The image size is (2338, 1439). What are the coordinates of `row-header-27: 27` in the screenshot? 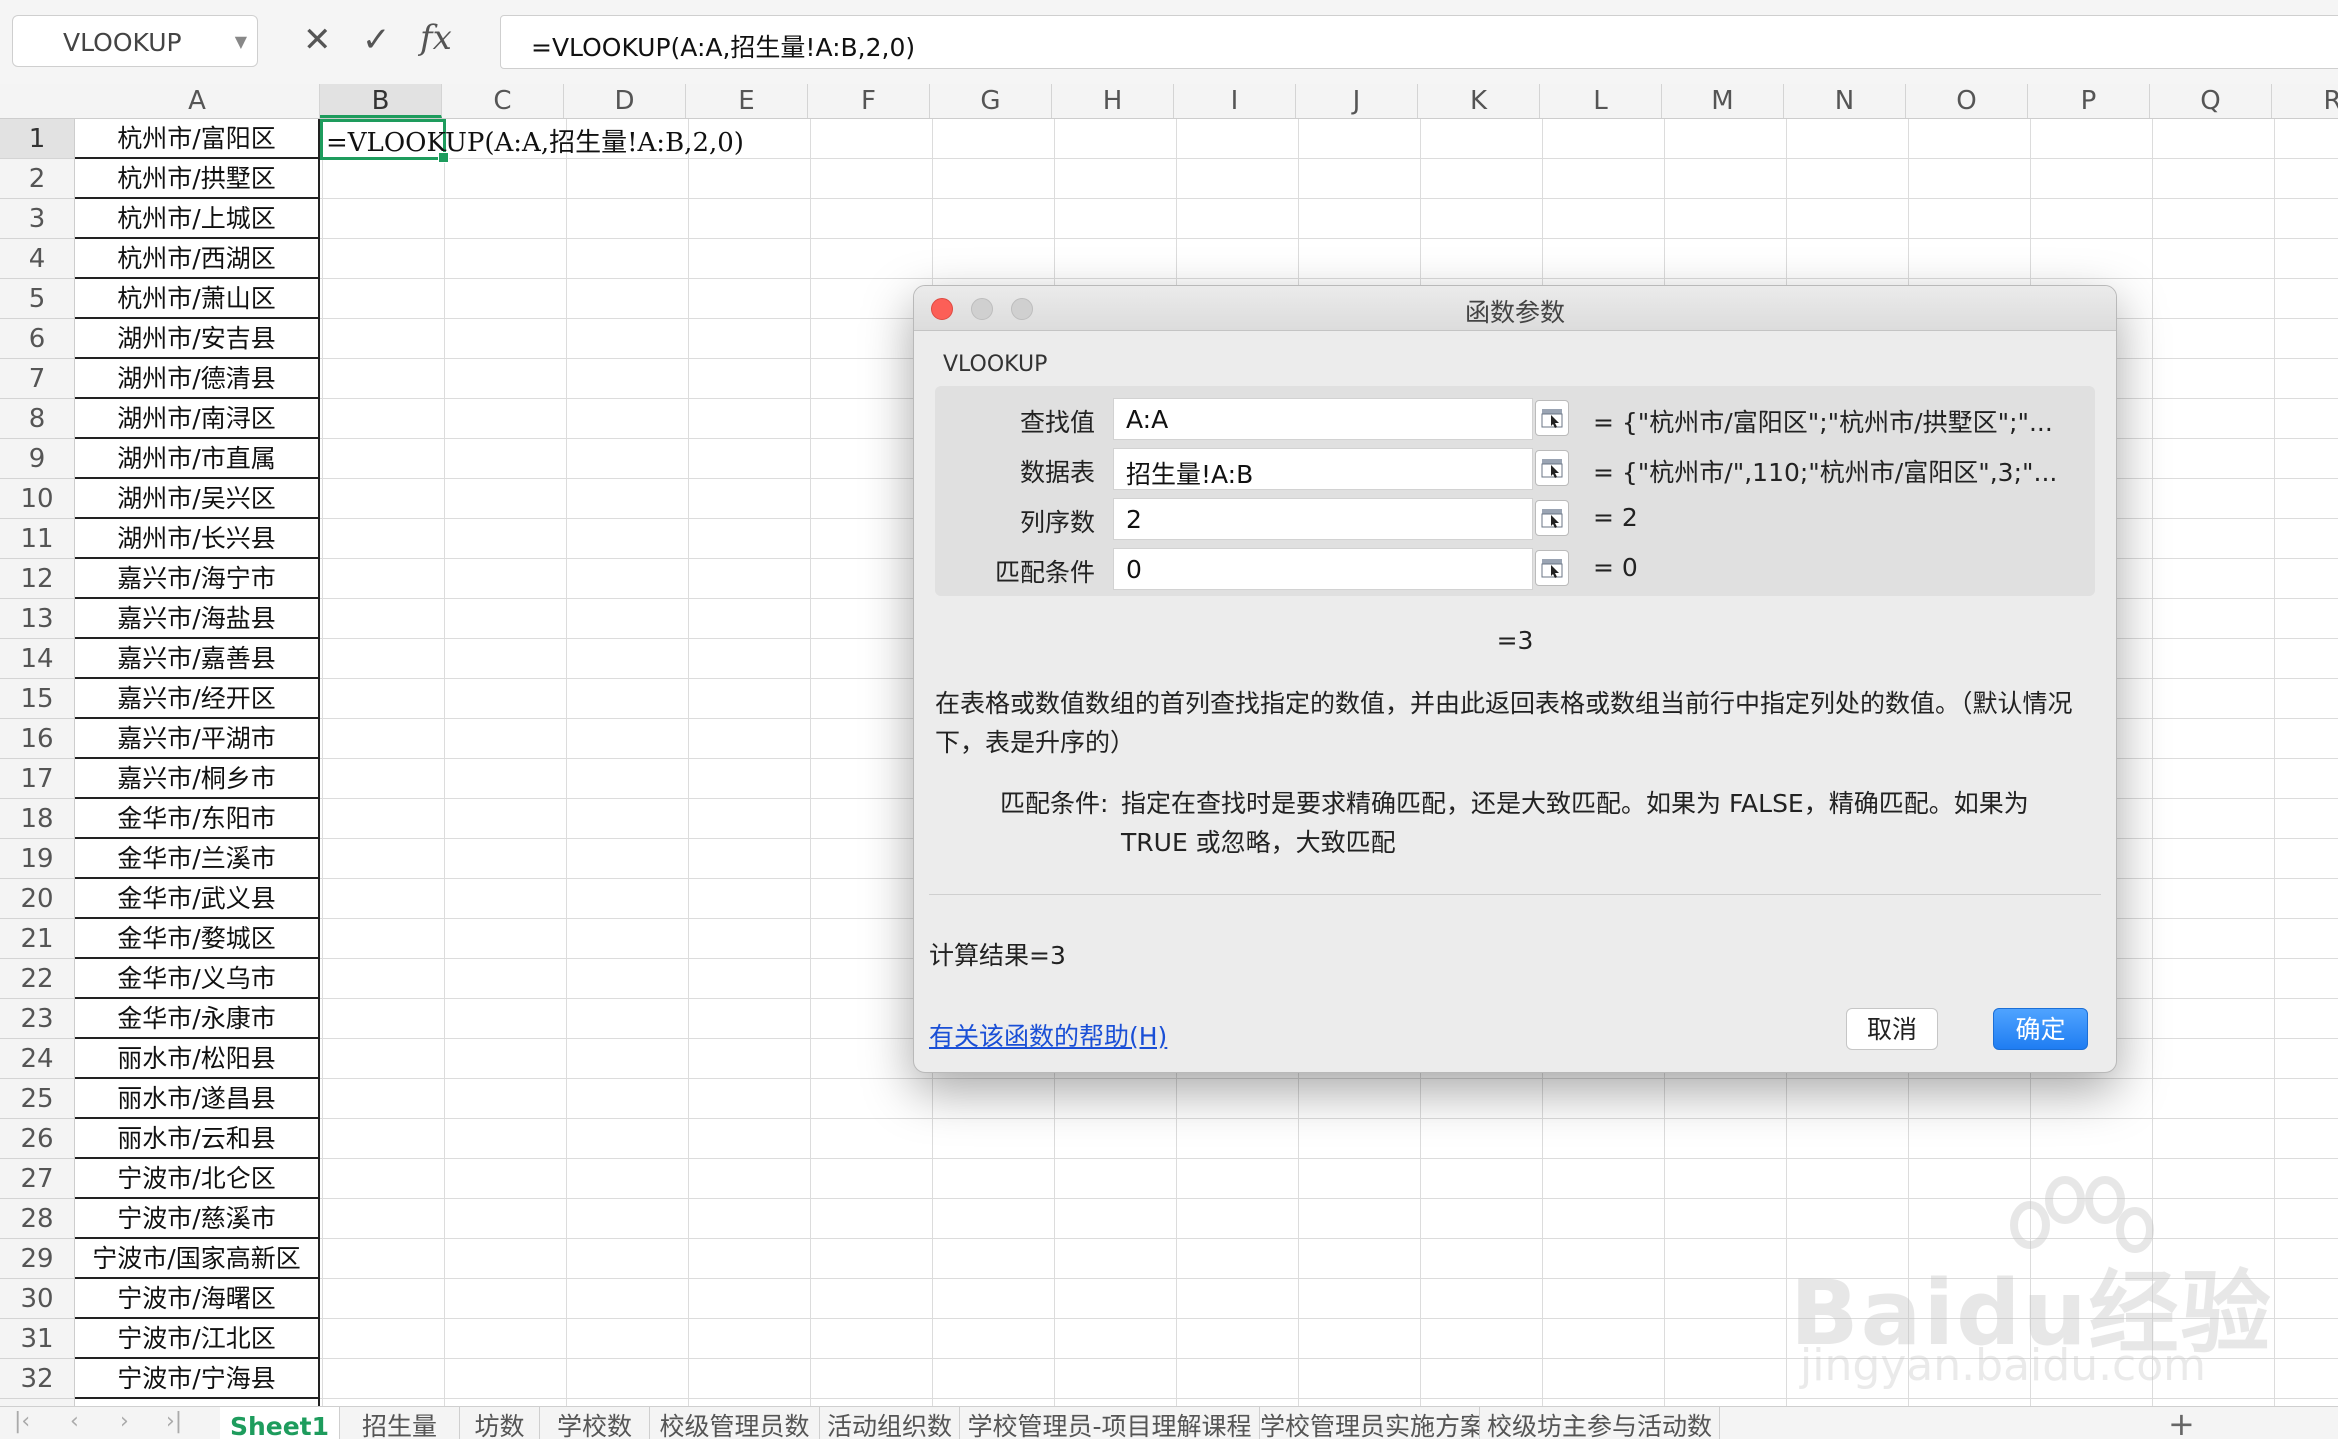 It's located at (37, 1179).